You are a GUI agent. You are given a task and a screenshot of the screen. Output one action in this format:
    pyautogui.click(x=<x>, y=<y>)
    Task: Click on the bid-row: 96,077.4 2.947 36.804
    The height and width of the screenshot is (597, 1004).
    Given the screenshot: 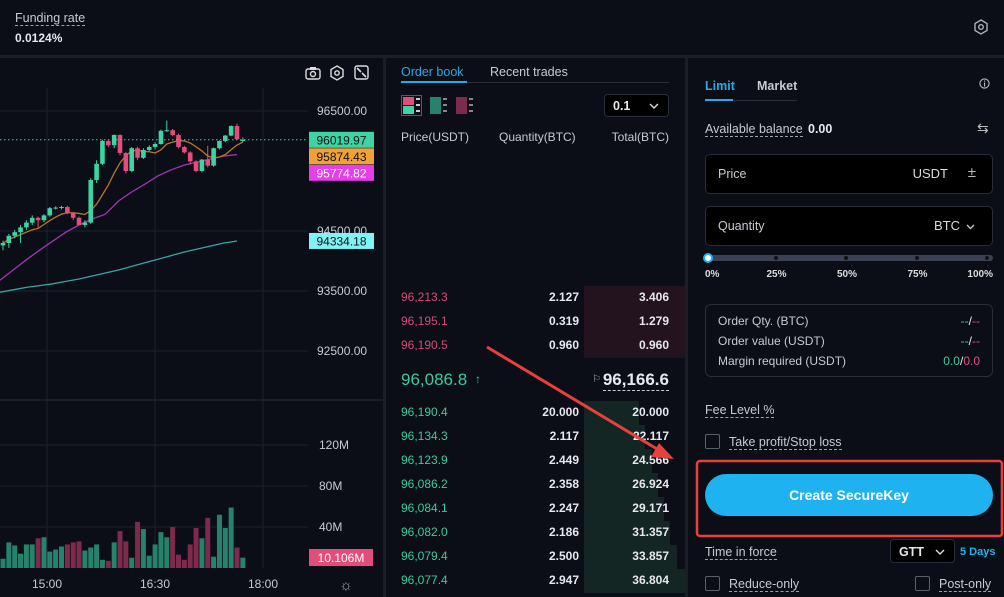 What is the action you would take?
    pyautogui.click(x=543, y=581)
    